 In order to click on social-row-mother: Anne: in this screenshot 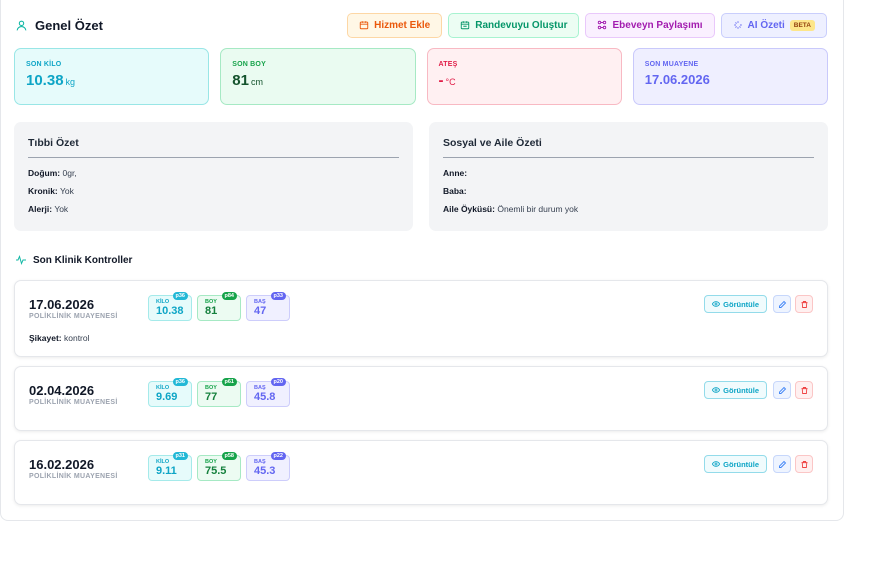, I will do `click(628, 173)`.